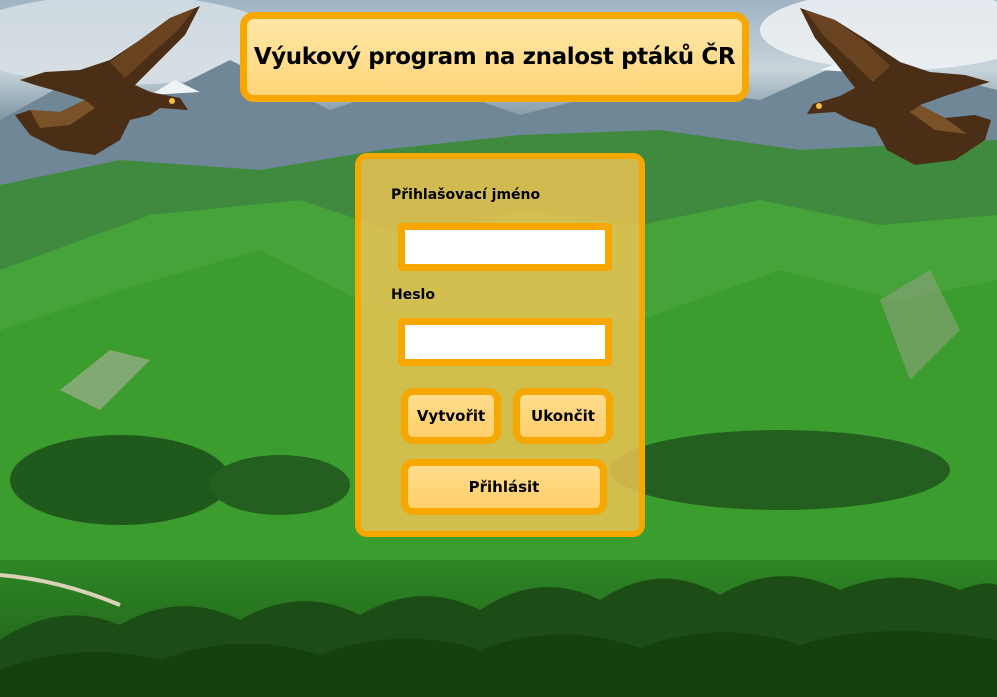  I want to click on password-field-frame, so click(505, 342).